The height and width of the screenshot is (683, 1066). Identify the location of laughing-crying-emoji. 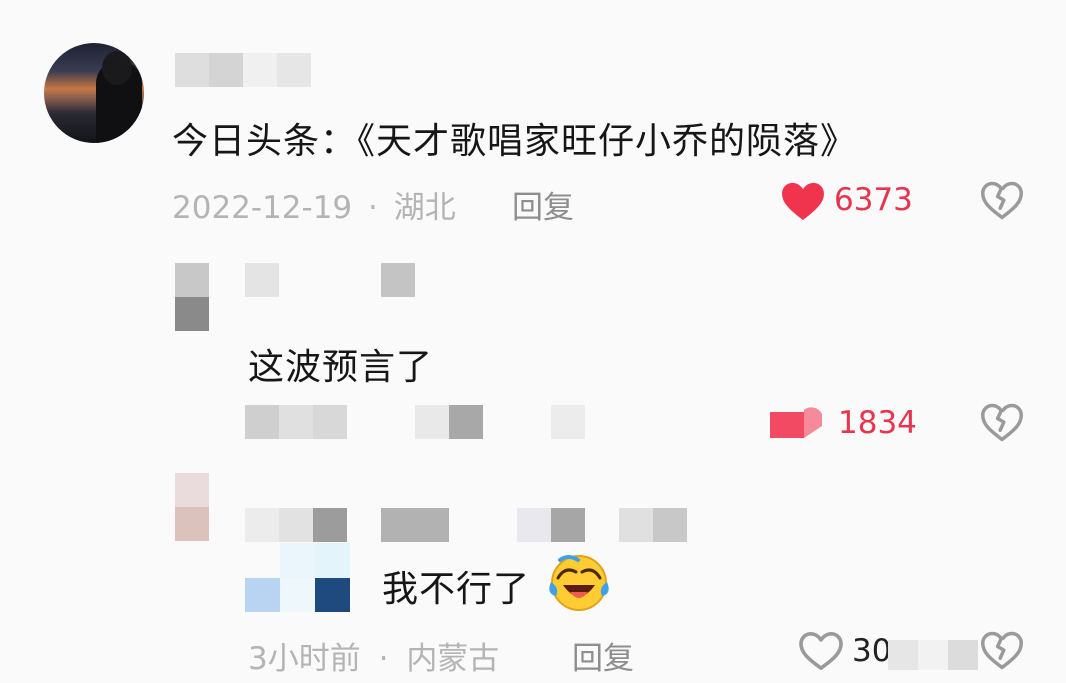
(579, 582).